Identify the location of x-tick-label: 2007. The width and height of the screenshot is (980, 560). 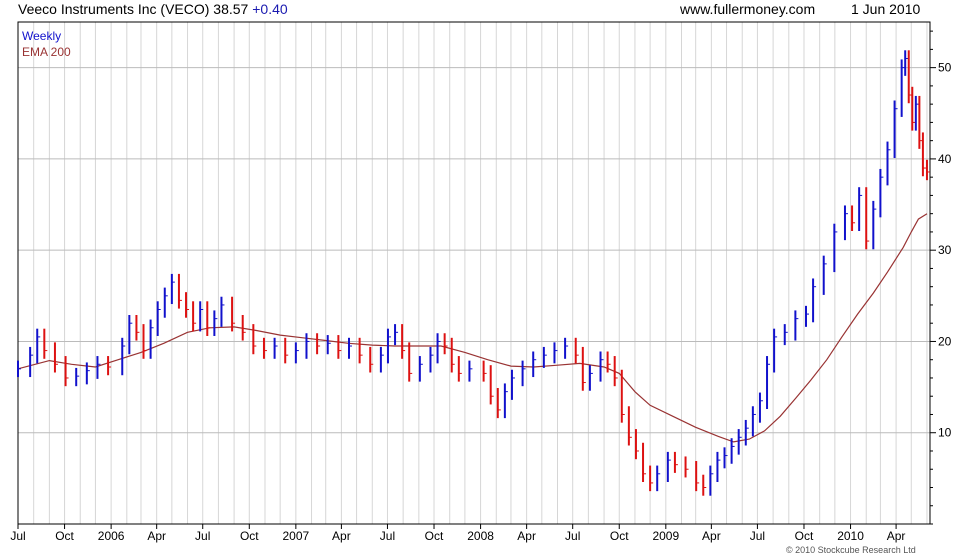
(295, 536).